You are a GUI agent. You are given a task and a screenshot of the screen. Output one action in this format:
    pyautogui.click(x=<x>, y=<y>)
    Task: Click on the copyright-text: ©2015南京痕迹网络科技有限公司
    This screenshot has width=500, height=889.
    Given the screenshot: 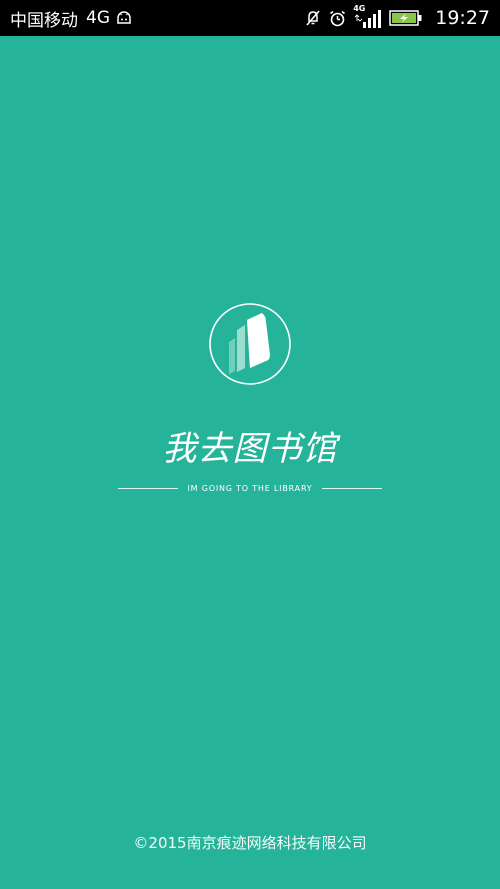 What is the action you would take?
    pyautogui.click(x=250, y=843)
    